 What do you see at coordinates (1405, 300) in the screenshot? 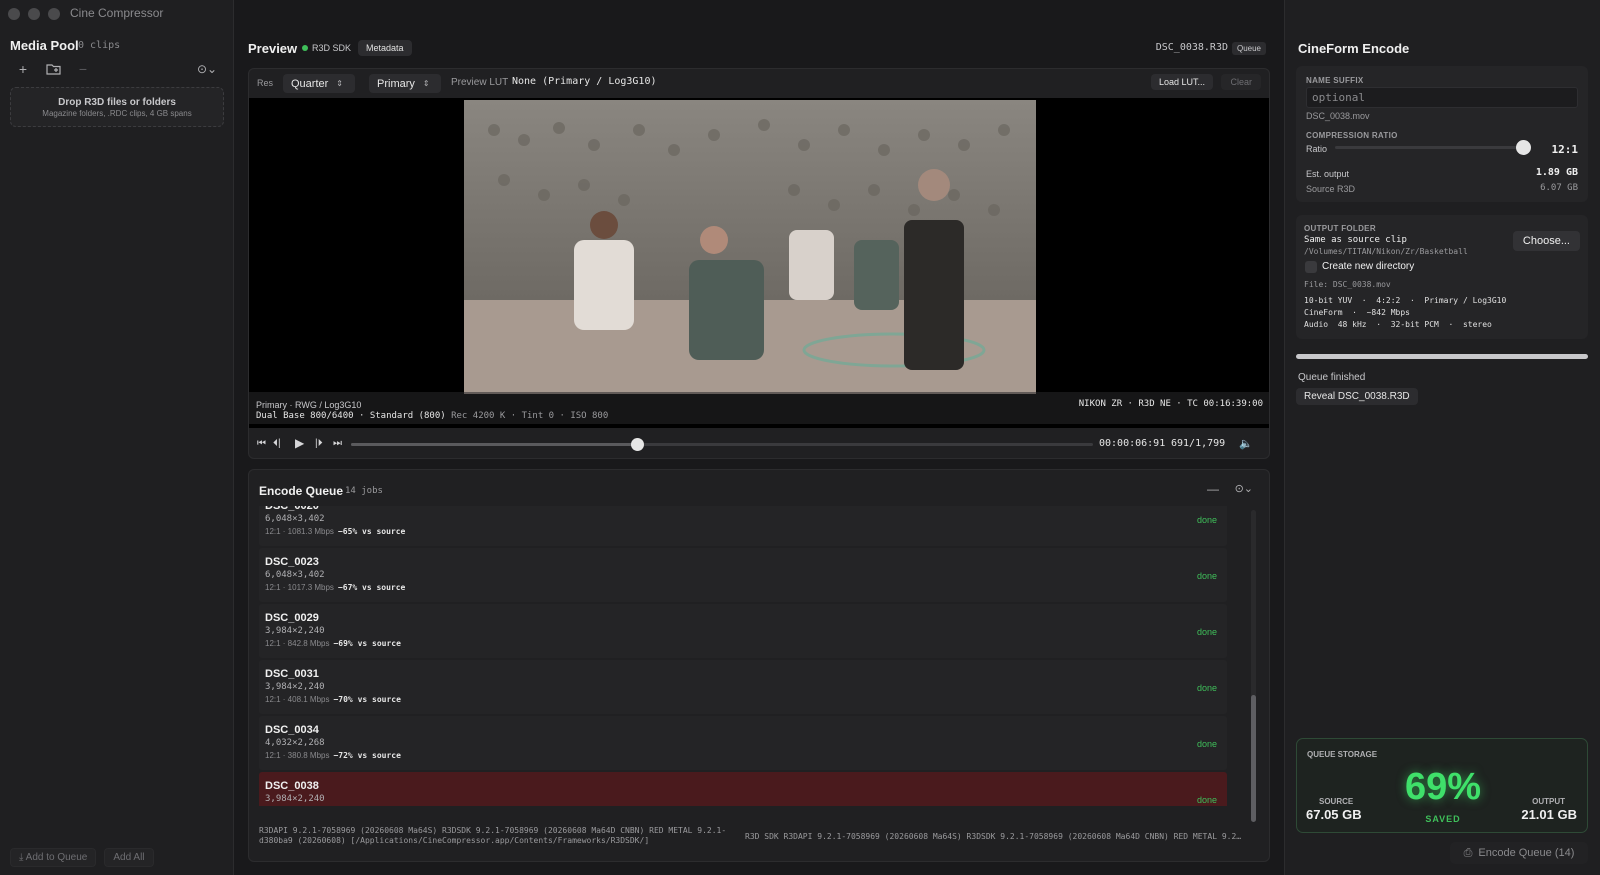
I see `spec-video: 10-bit YUV · 4:2:2 · Primary / Log3G10` at bounding box center [1405, 300].